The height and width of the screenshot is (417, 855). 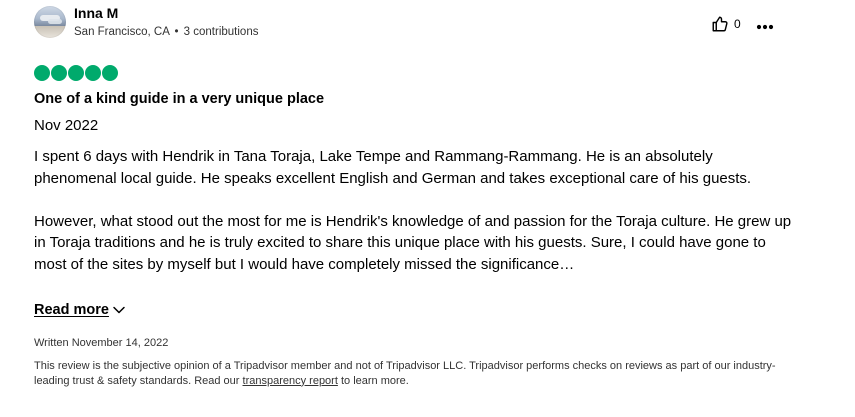 I want to click on chevron-down-icon, so click(x=119, y=309).